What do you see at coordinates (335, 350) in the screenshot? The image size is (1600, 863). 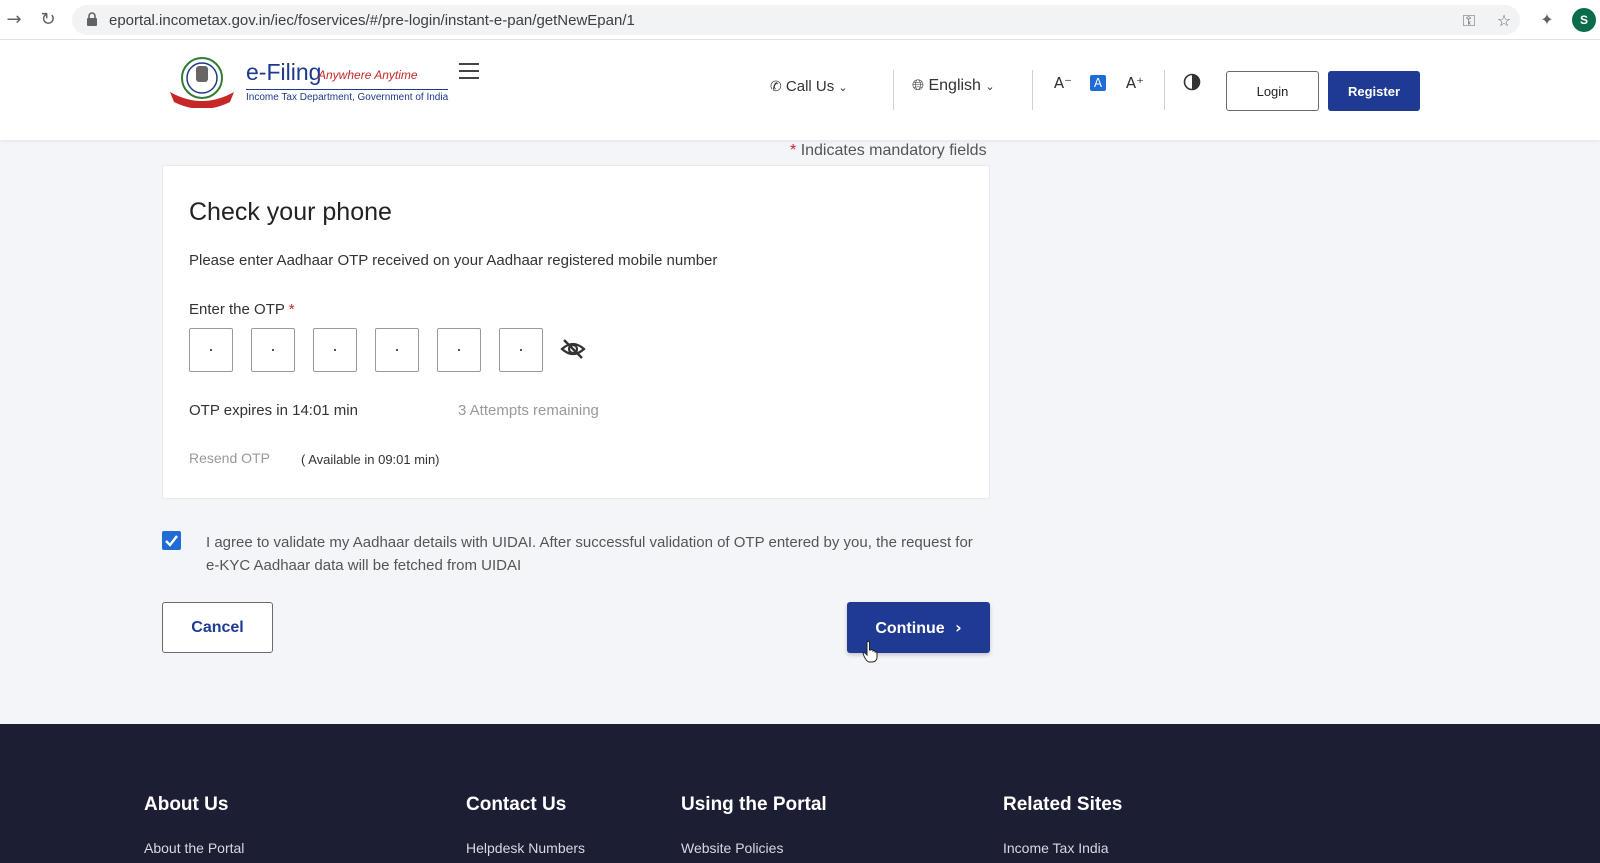 I see `otp-digit-3: ·` at bounding box center [335, 350].